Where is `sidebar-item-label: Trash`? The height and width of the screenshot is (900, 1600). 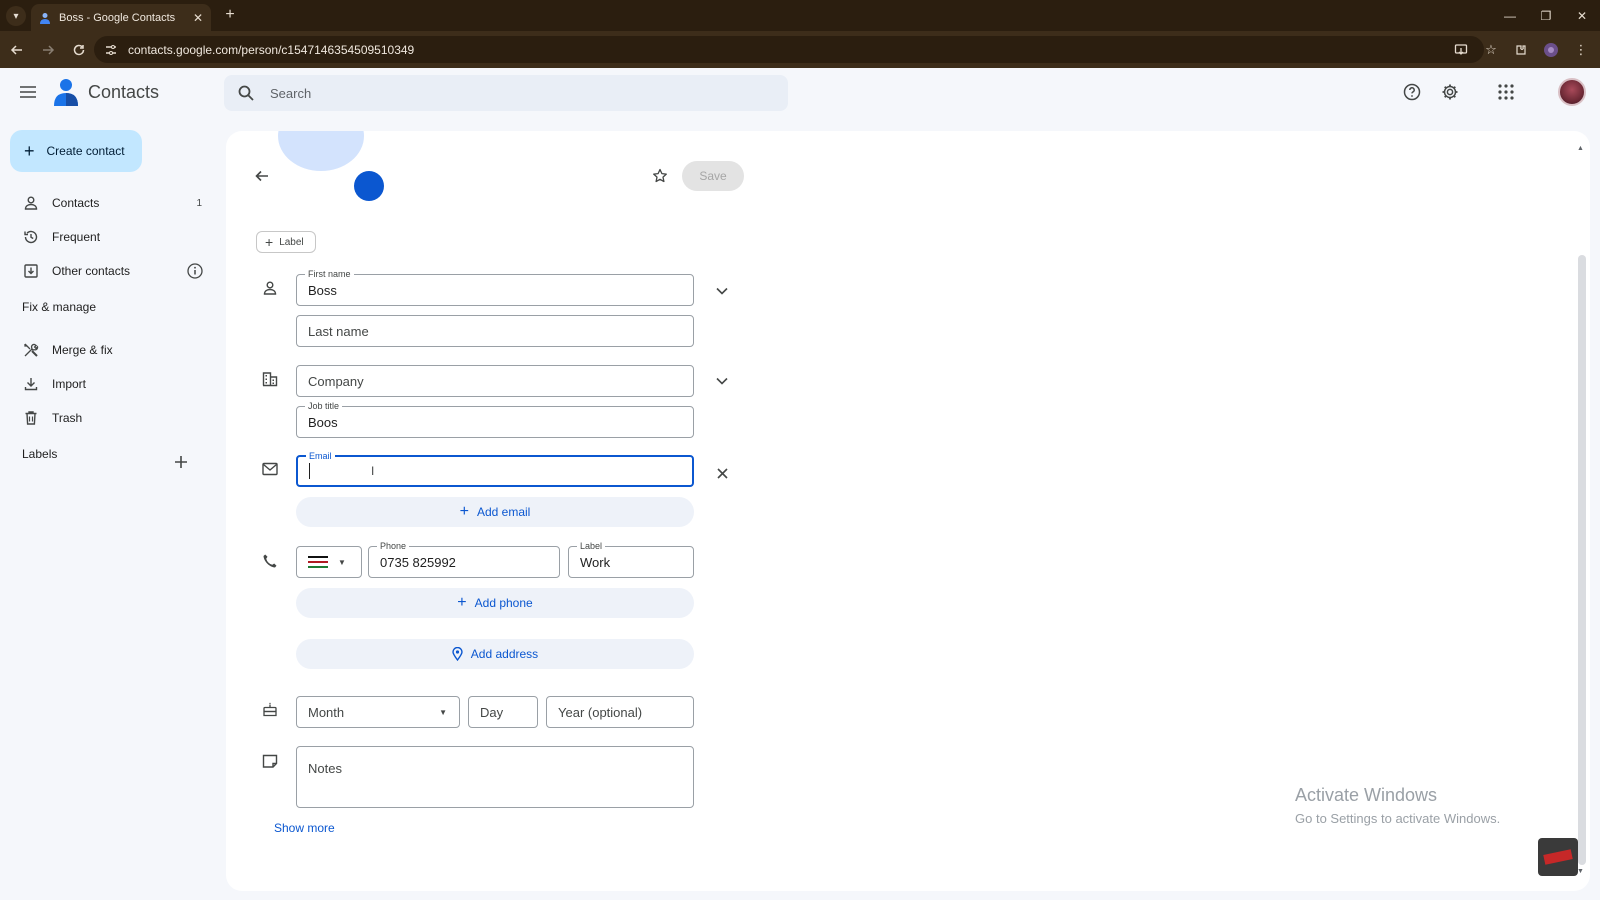 sidebar-item-label: Trash is located at coordinates (67, 418).